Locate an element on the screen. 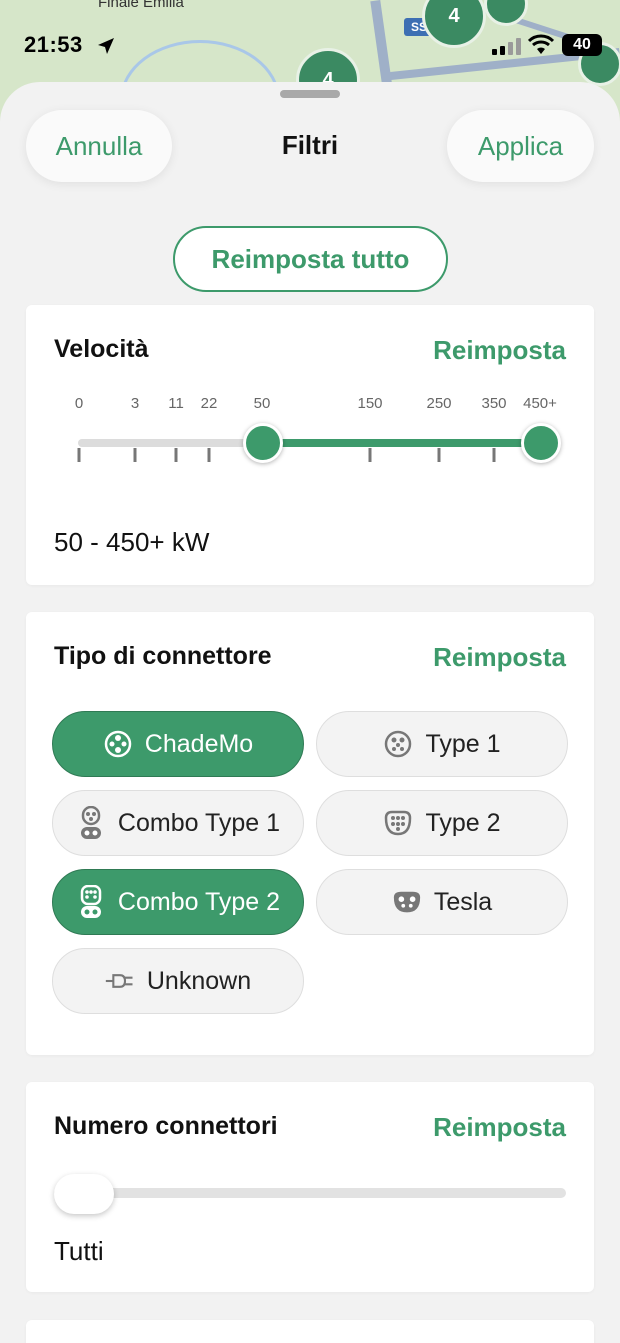 The width and height of the screenshot is (620, 1343). chademo-icon is located at coordinates (118, 744).